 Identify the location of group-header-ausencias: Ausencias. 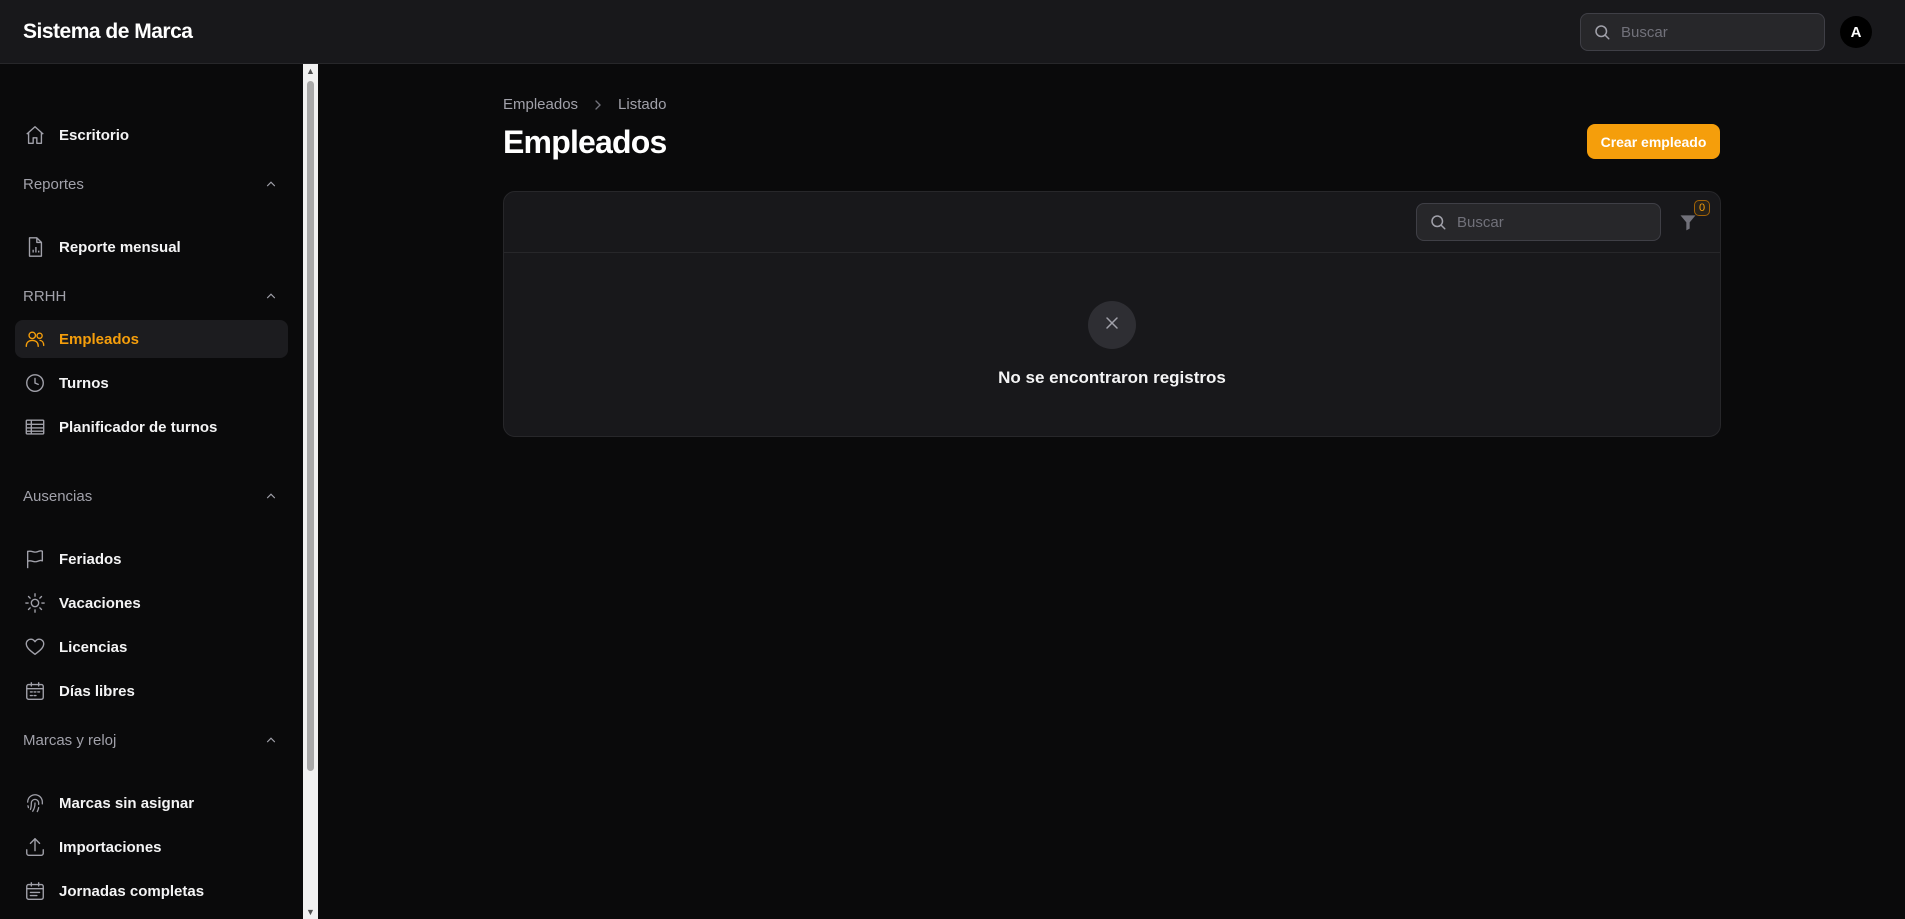
(150, 496).